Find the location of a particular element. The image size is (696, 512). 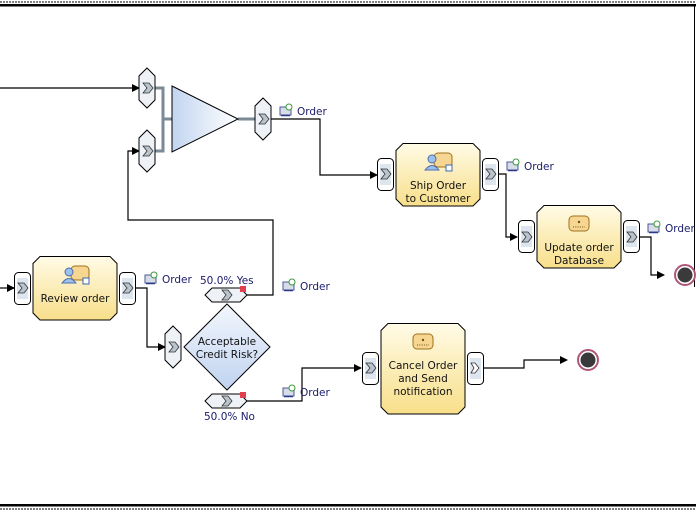

flow-yes-to-merge is located at coordinates (200, 221).